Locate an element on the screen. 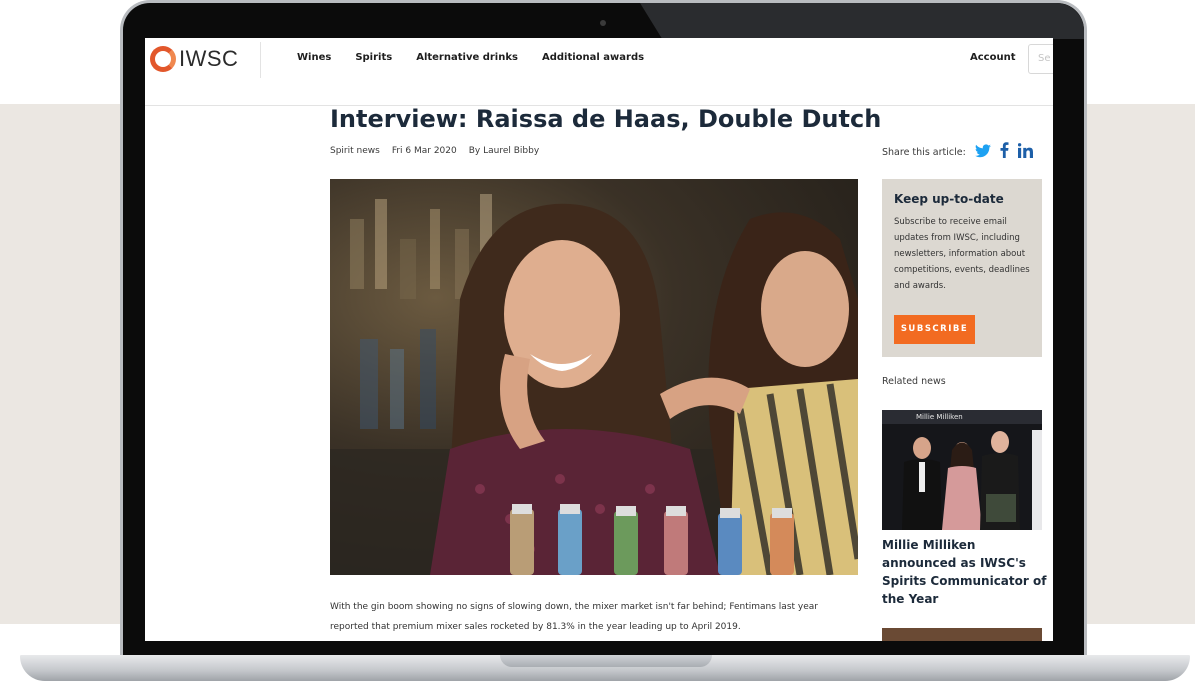 The height and width of the screenshot is (690, 1195). related-news-label: Related news is located at coordinates (914, 381).